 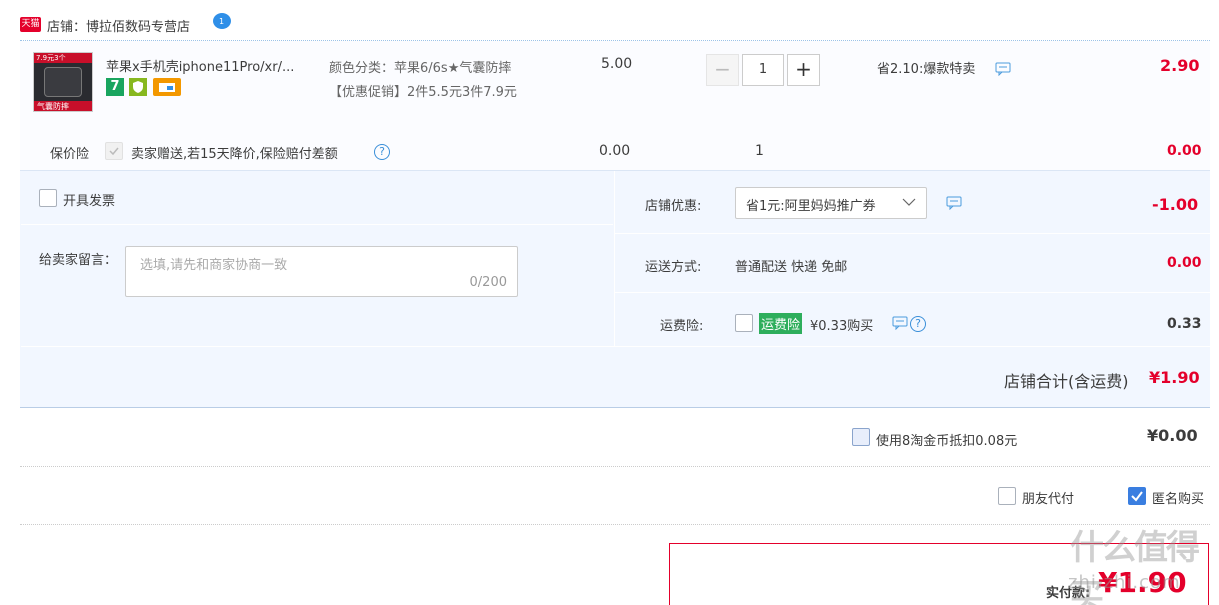 What do you see at coordinates (1137, 496) in the screenshot?
I see `anonymous-checkbox` at bounding box center [1137, 496].